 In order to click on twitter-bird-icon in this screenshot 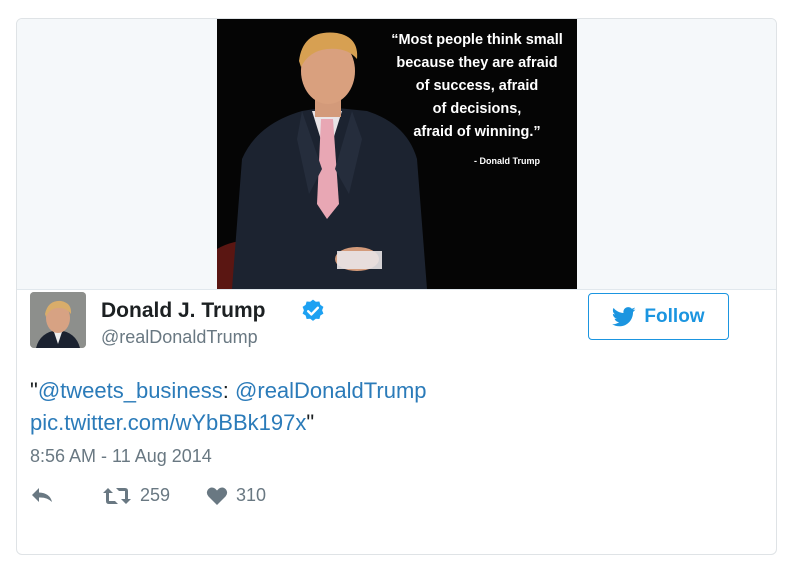, I will do `click(624, 316)`.